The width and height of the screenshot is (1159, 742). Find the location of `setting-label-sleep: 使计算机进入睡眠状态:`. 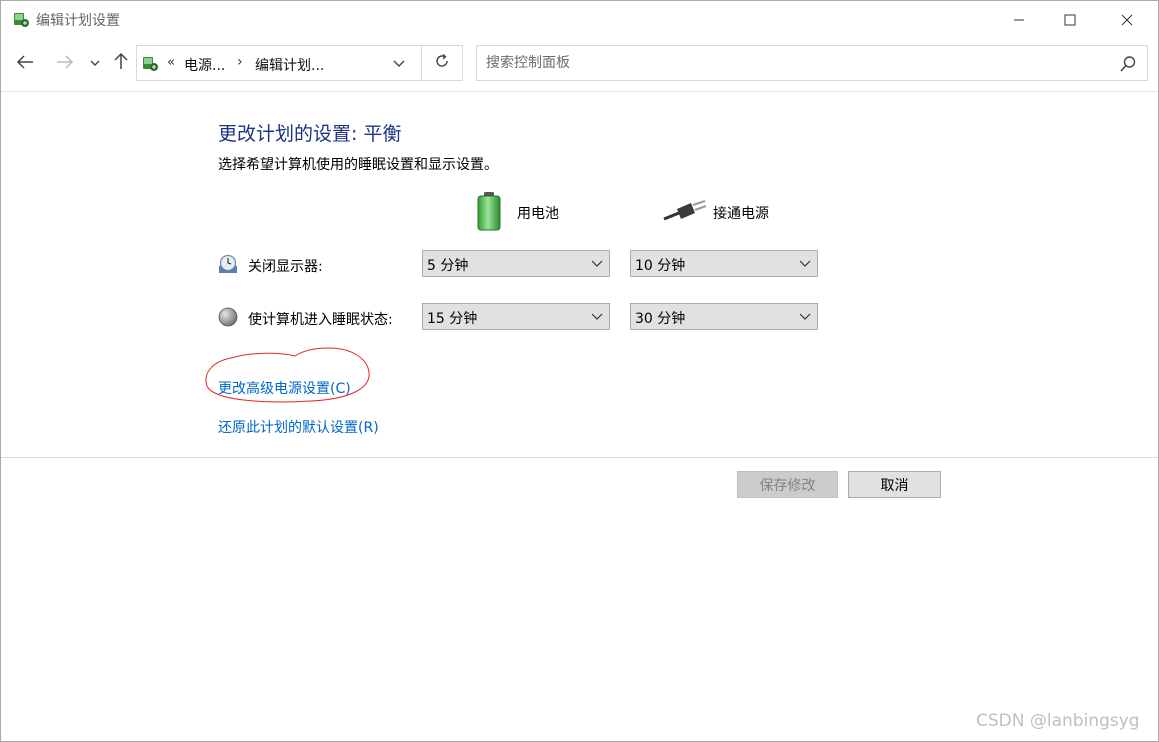

setting-label-sleep: 使计算机进入睡眠状态: is located at coordinates (320, 320).